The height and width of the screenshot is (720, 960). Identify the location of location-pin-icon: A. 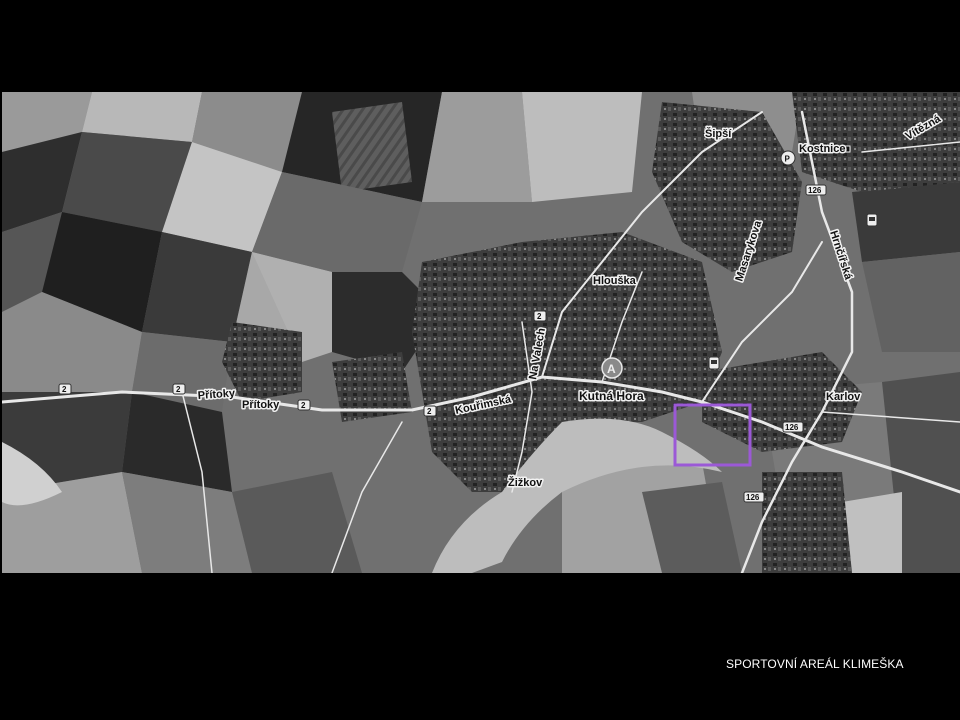
(612, 368).